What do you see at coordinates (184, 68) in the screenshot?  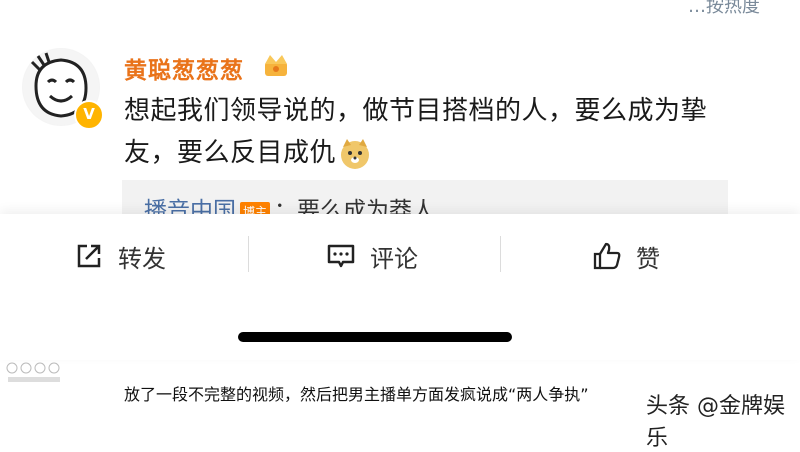 I see `post-username: 黄聪葱葱葱` at bounding box center [184, 68].